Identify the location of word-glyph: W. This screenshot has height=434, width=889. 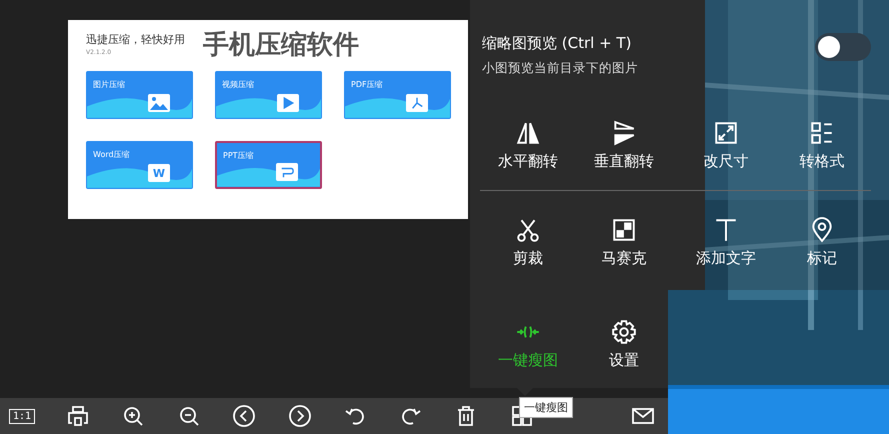
(159, 173).